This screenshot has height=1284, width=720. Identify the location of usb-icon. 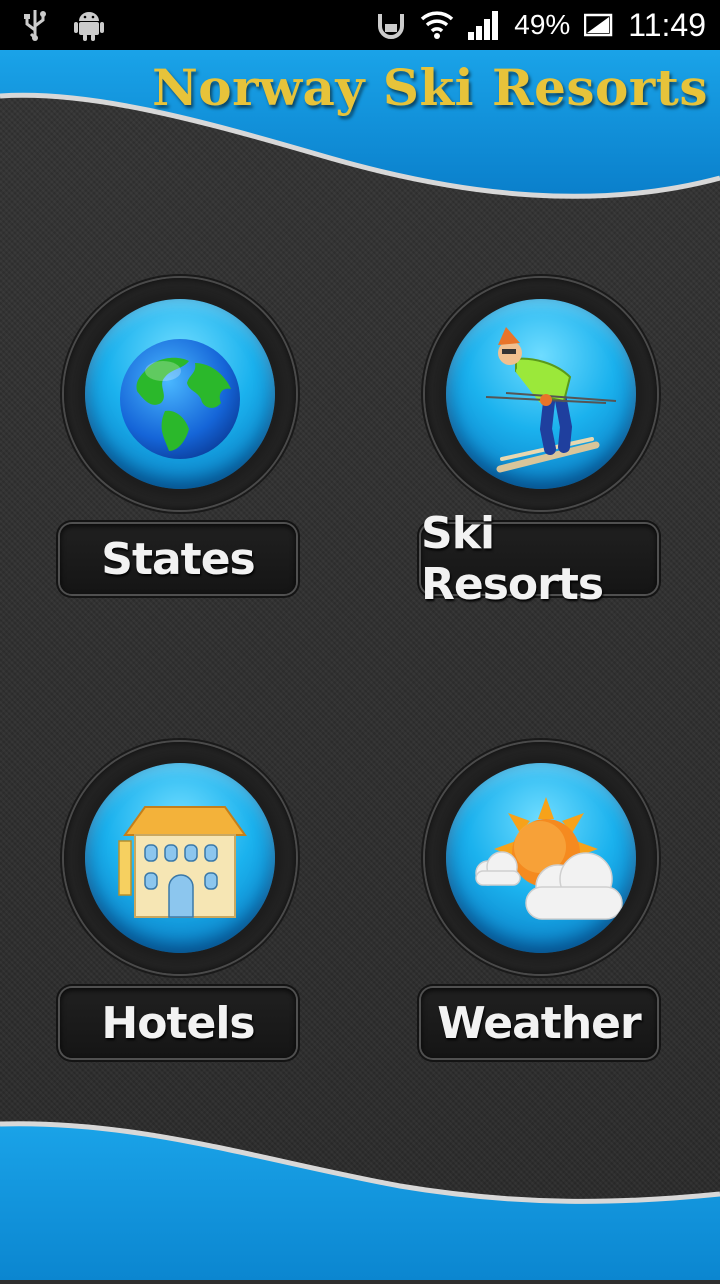
(35, 25).